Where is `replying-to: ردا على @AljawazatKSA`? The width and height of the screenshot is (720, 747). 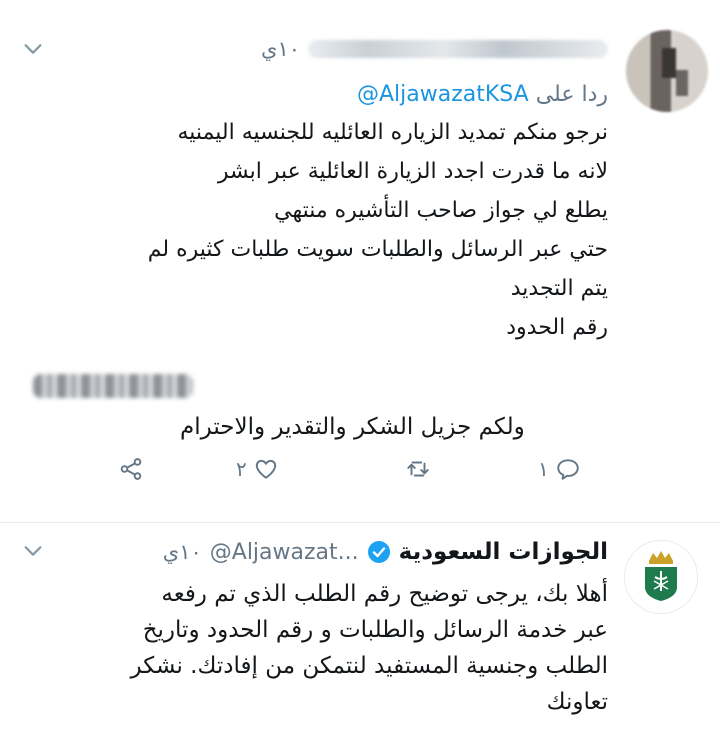 replying-to: ردا على @AljawazatKSA is located at coordinates (482, 94).